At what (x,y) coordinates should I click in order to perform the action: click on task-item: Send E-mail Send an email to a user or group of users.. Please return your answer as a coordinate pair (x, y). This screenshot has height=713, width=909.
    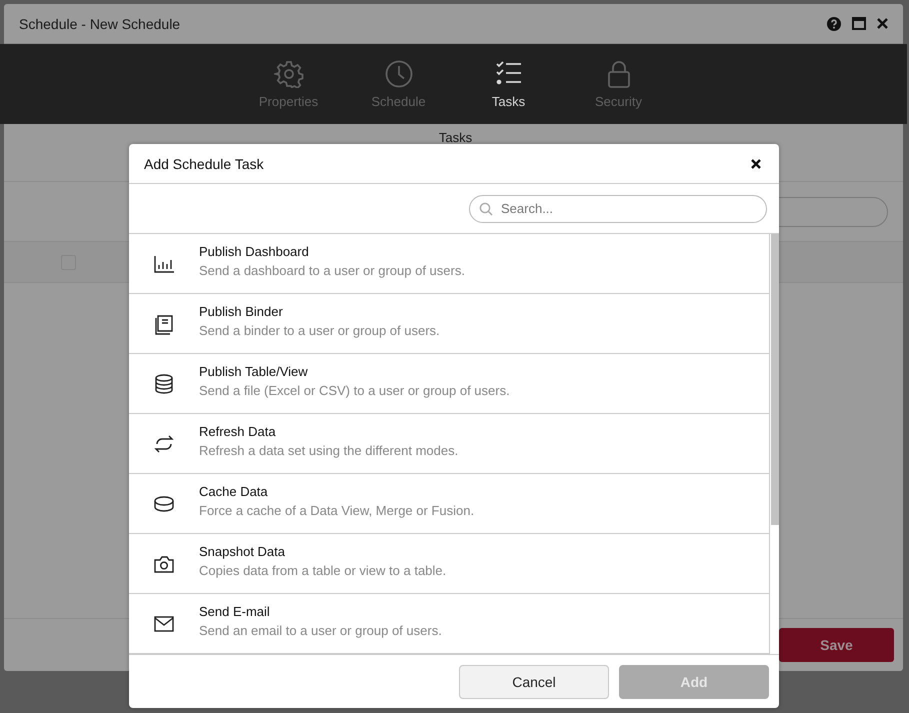
    Looking at the image, I should click on (449, 624).